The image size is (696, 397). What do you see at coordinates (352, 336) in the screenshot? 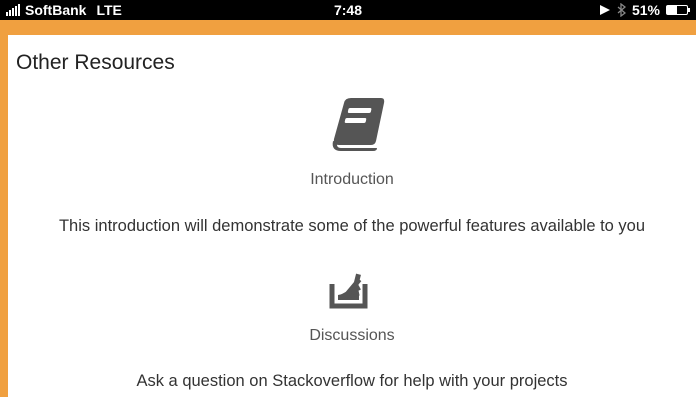
I see `resource-label-discussions: Discussions` at bounding box center [352, 336].